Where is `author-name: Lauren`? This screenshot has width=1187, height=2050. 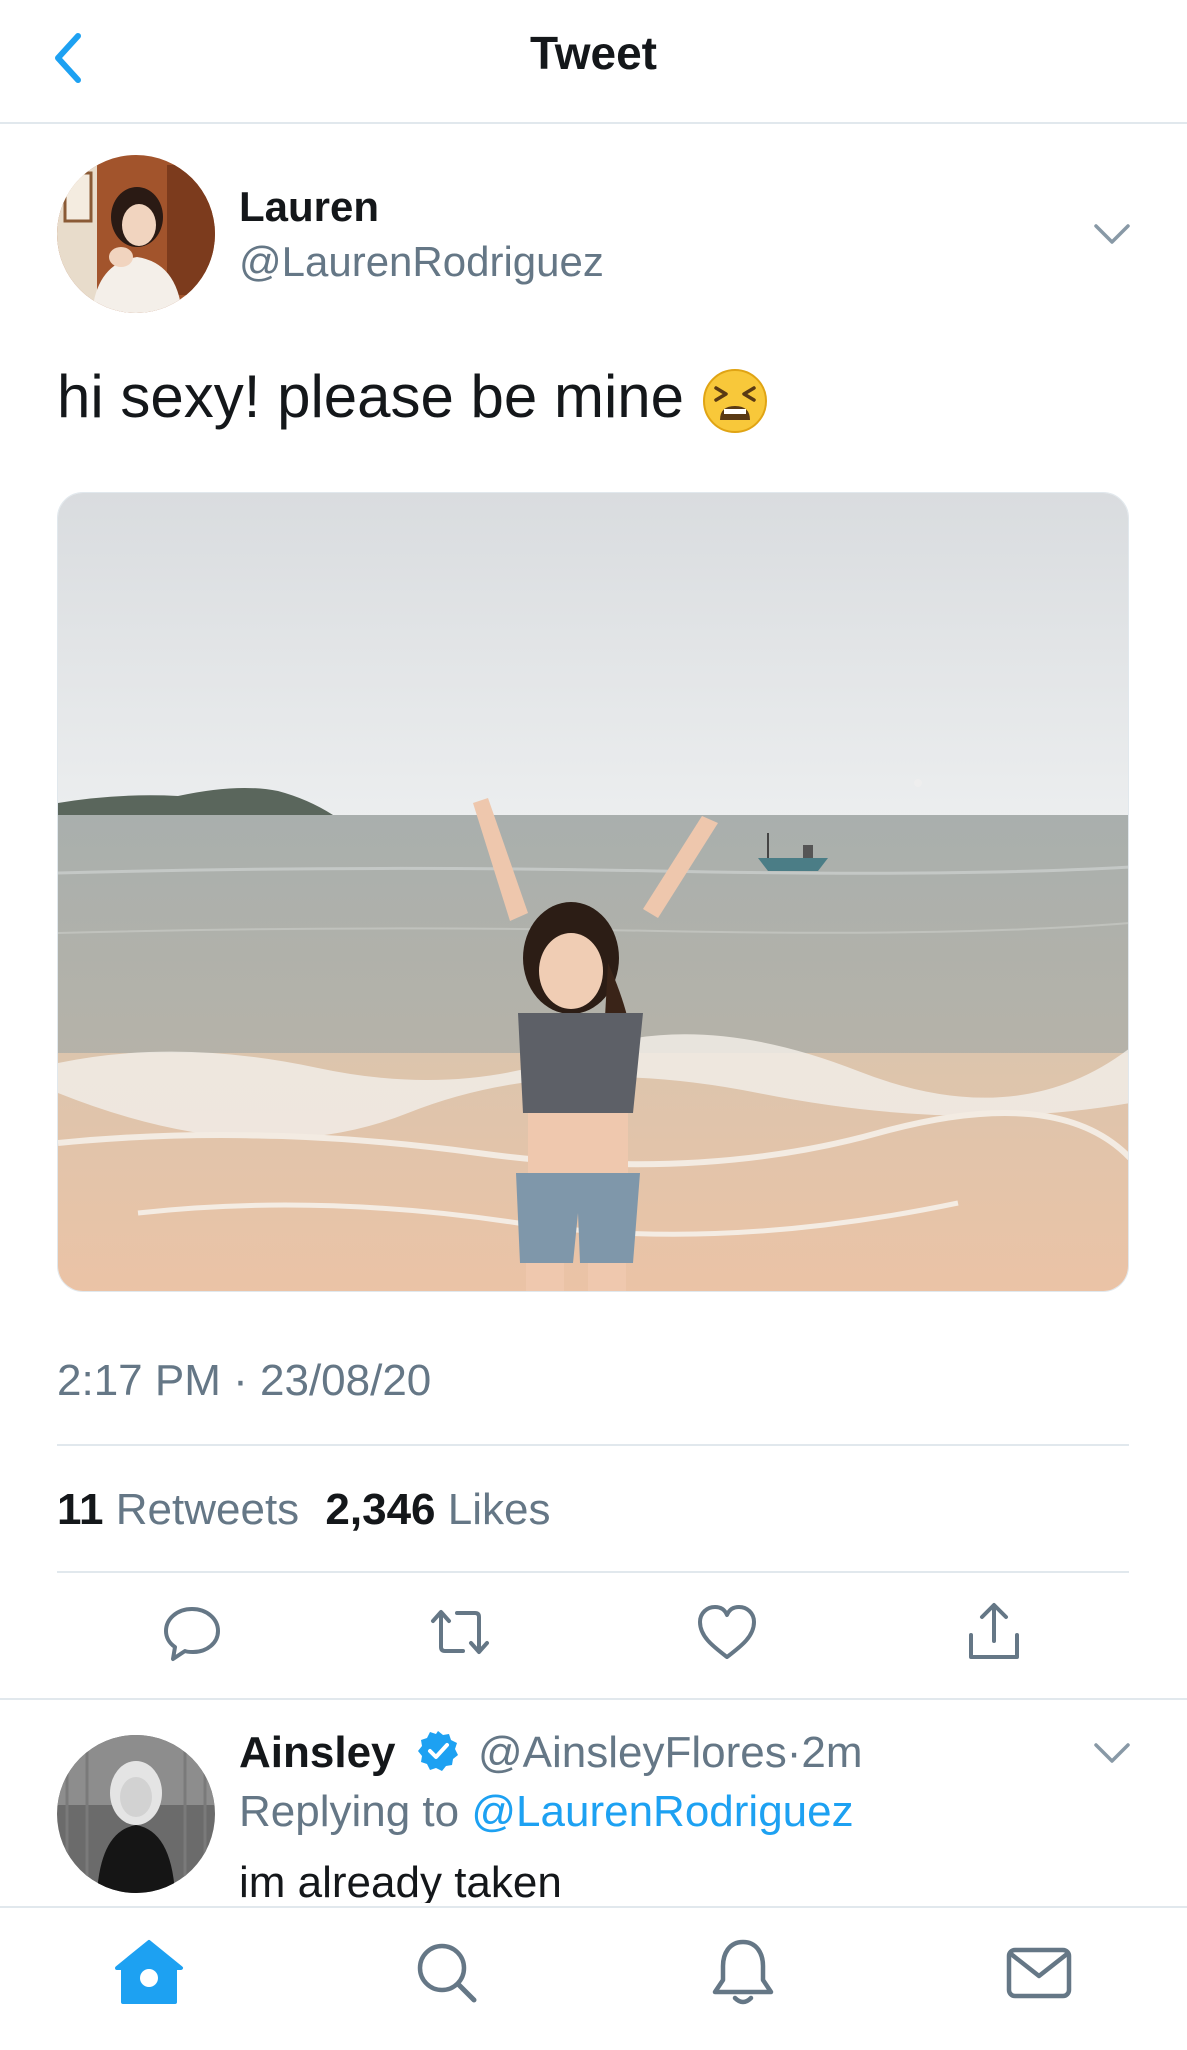
author-name: Lauren is located at coordinates (309, 207).